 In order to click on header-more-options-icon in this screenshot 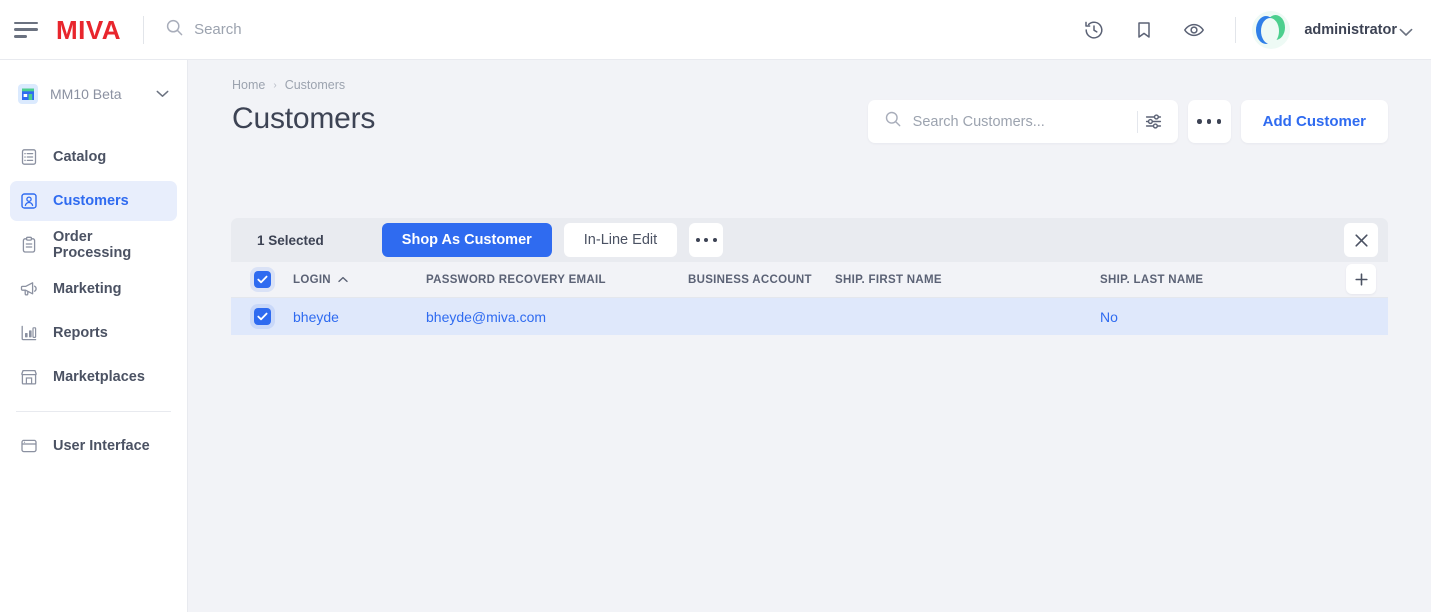, I will do `click(1209, 121)`.